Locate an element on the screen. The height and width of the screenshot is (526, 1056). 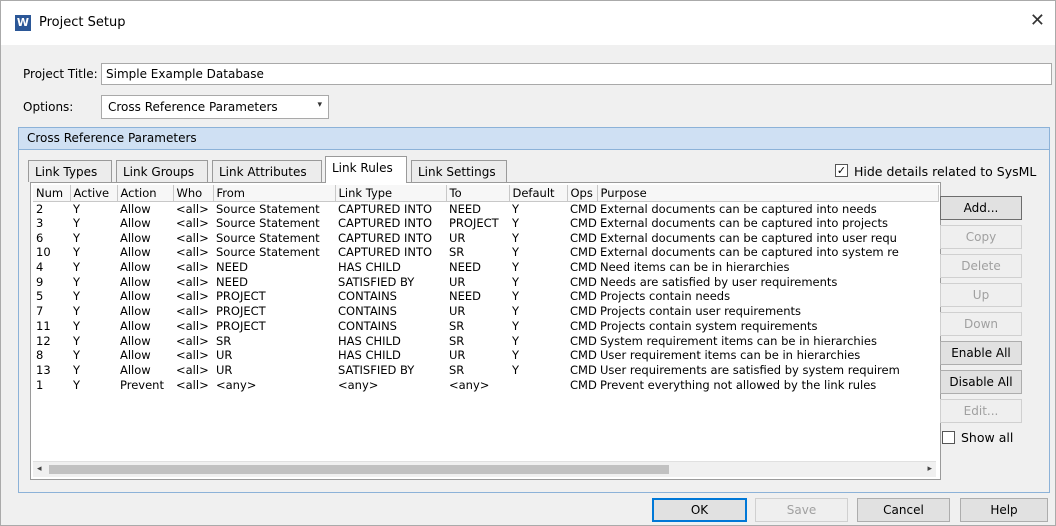
cancel-button: Cancel is located at coordinates (903, 510).